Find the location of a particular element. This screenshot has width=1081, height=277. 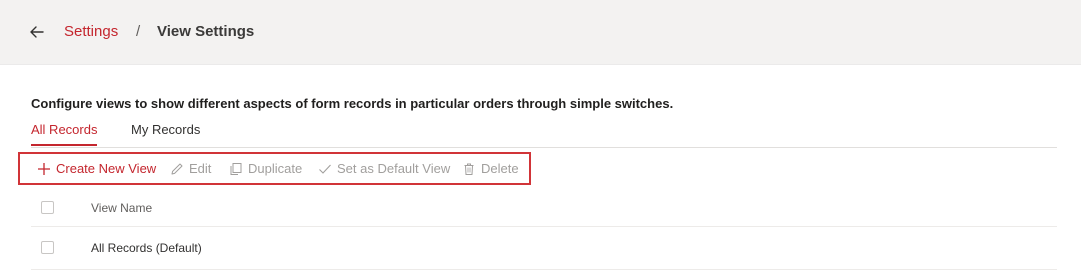

duplicate-label: Duplicate is located at coordinates (275, 168).